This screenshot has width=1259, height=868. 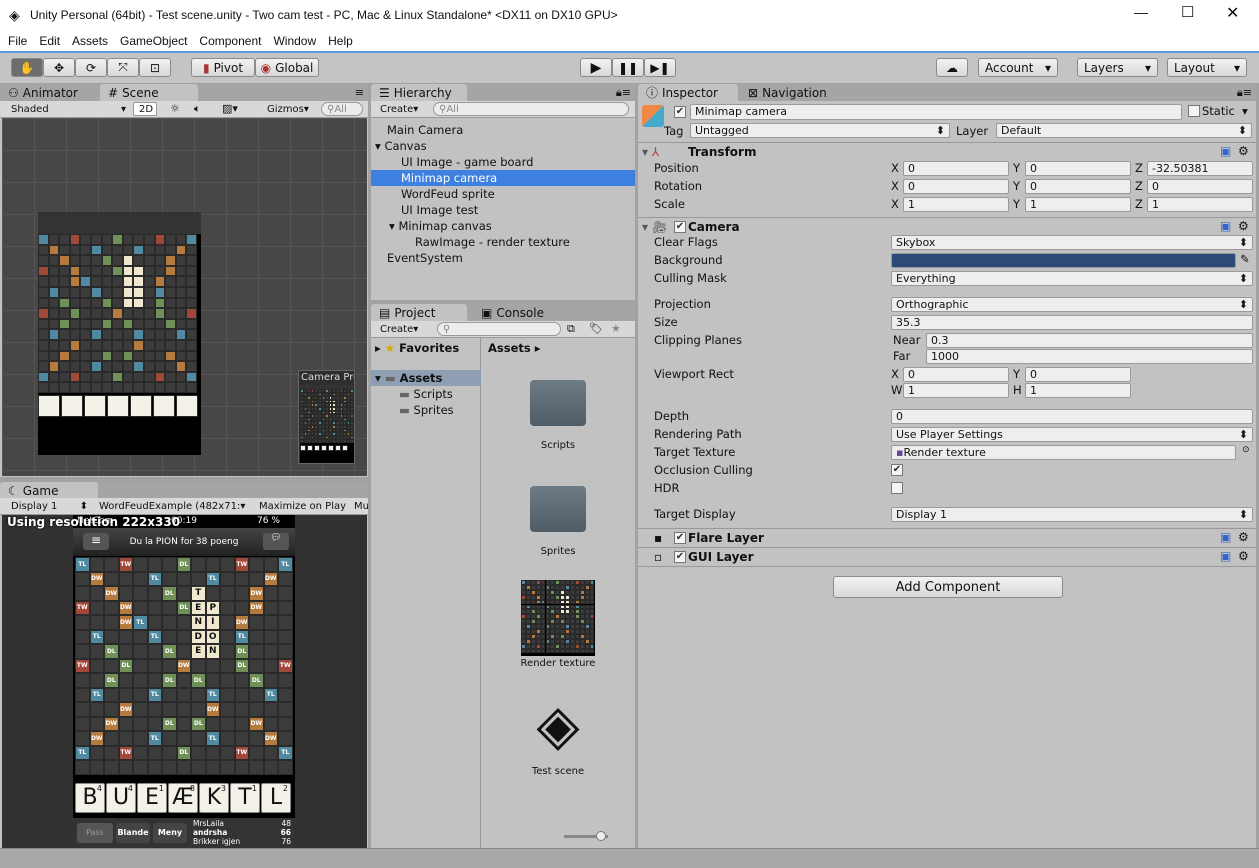 What do you see at coordinates (133, 833) in the screenshot?
I see `shuffle-button: Blande` at bounding box center [133, 833].